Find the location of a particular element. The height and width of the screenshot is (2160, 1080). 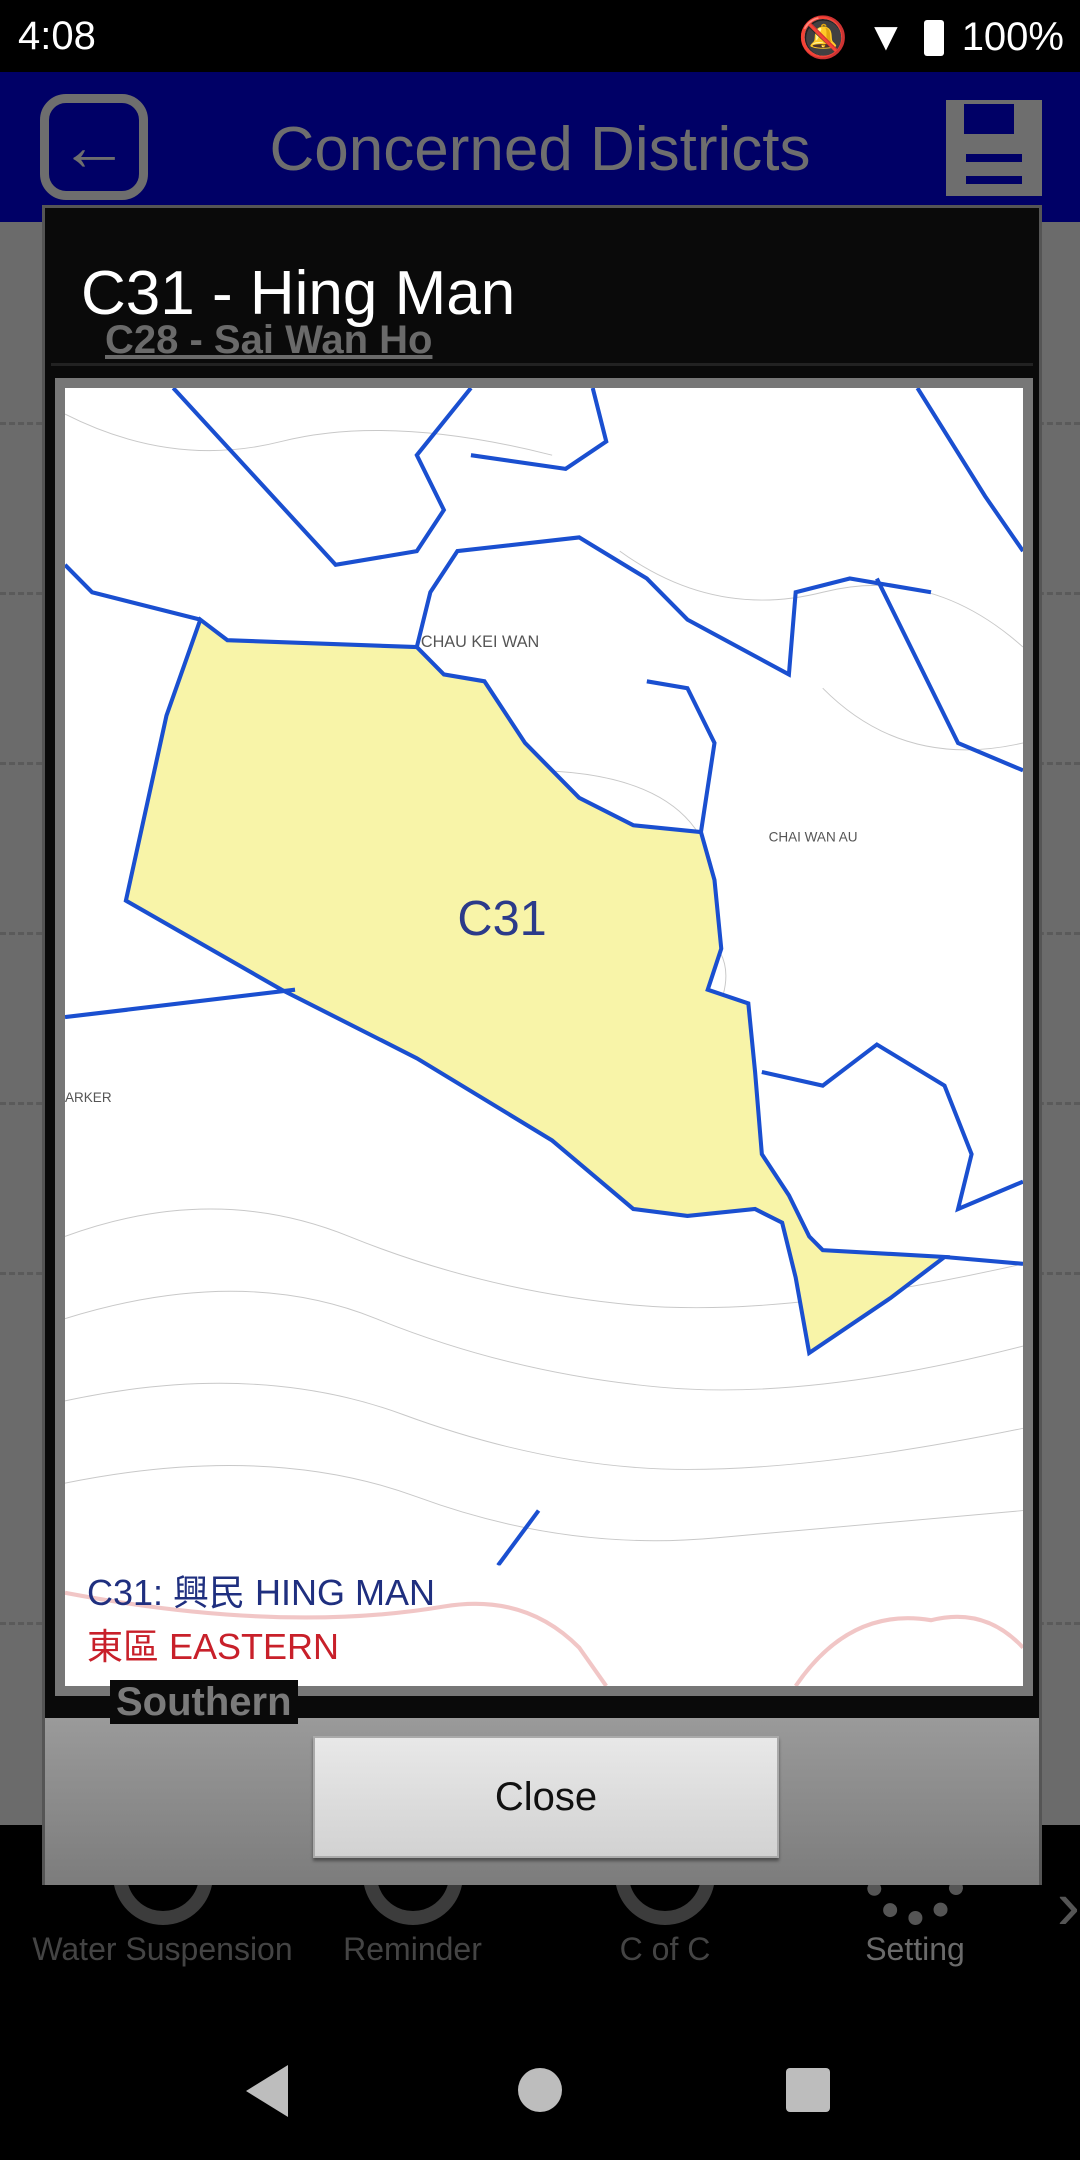

legend-region: 東區 EASTERN is located at coordinates (213, 1646).